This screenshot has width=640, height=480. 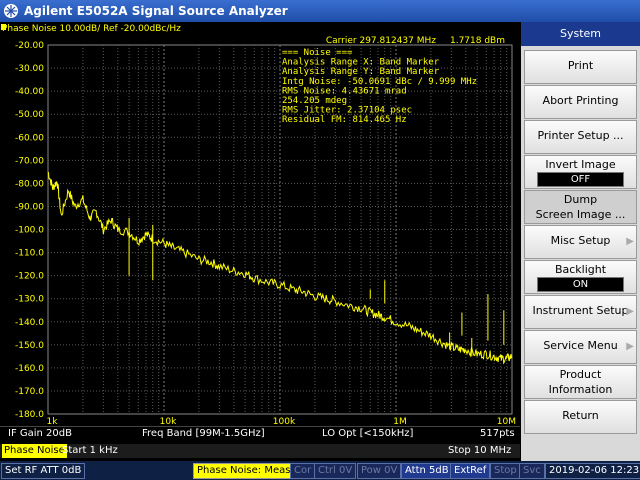 I want to click on ctrl-status: Ctrl 0V, so click(x=335, y=471).